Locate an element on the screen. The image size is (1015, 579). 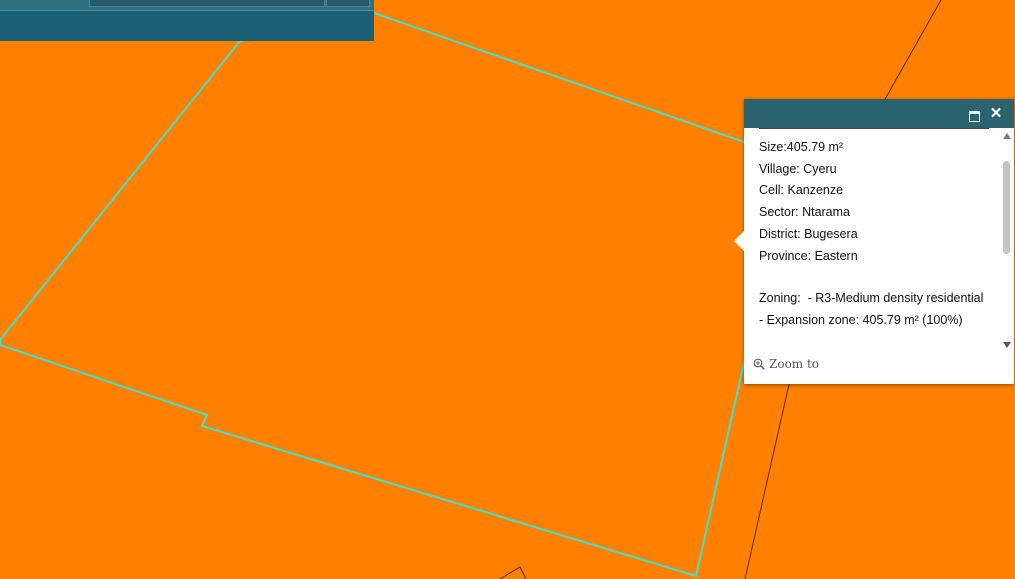
scroll-up-icon is located at coordinates (1007, 136).